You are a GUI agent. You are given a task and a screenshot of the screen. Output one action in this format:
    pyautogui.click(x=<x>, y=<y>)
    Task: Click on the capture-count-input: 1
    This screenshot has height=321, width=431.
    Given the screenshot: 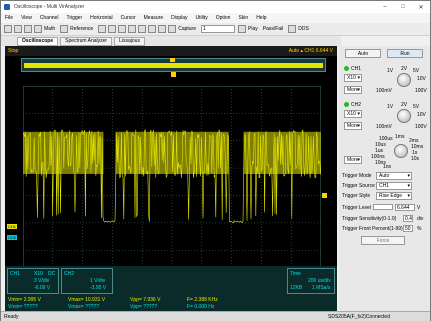 What is the action you would take?
    pyautogui.click(x=218, y=29)
    